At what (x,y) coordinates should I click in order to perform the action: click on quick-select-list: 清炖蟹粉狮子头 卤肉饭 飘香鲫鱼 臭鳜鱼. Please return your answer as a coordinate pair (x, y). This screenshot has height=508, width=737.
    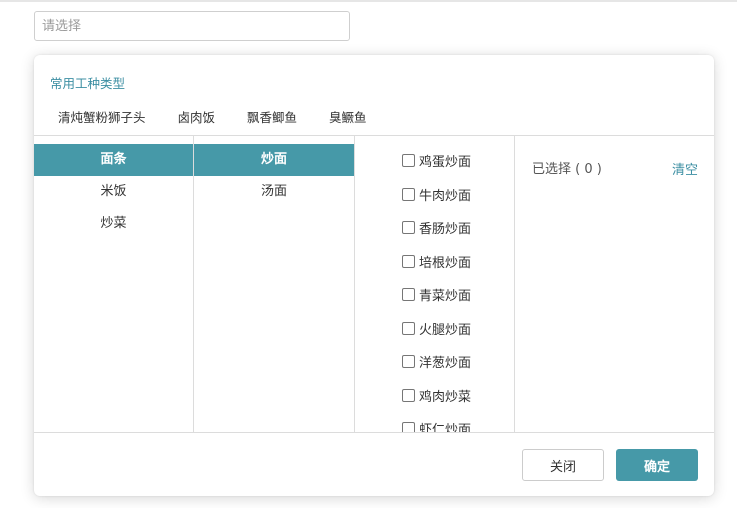
    Looking at the image, I should click on (228, 116).